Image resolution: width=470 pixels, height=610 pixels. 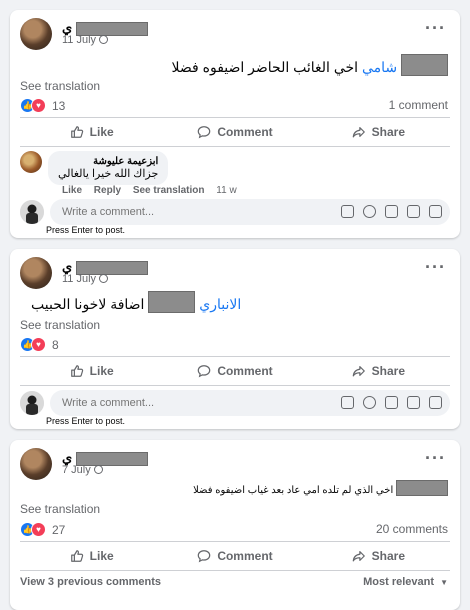 I want to click on reaction-summary: 👍 ♥ 27, so click(x=42, y=529).